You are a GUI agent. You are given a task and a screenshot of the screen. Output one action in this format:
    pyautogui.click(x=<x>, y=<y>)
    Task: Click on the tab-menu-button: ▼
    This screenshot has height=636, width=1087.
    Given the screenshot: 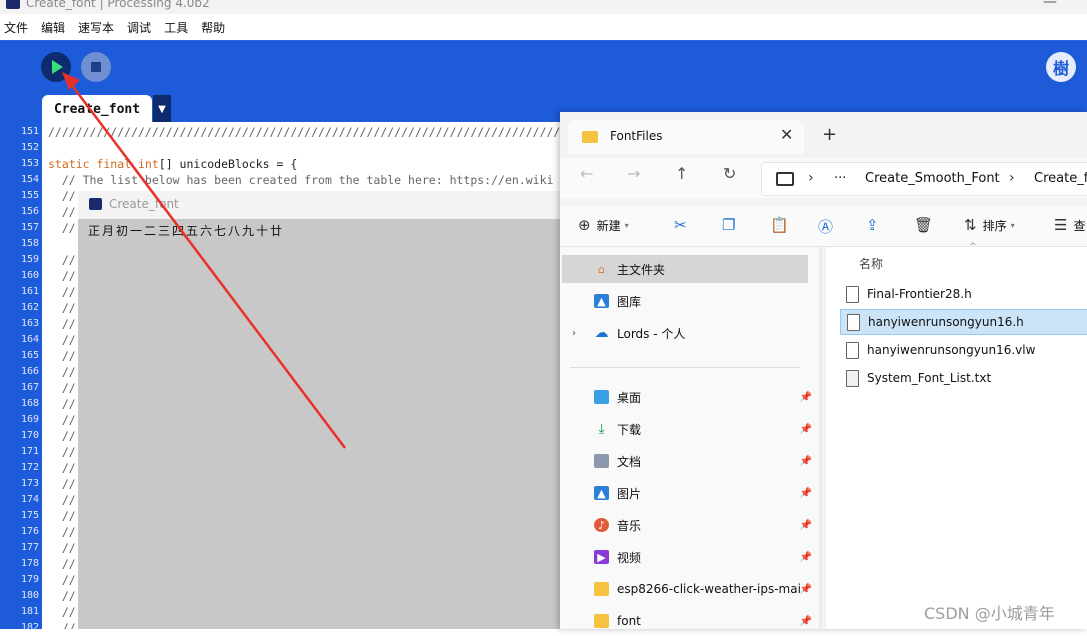 What is the action you would take?
    pyautogui.click(x=162, y=109)
    